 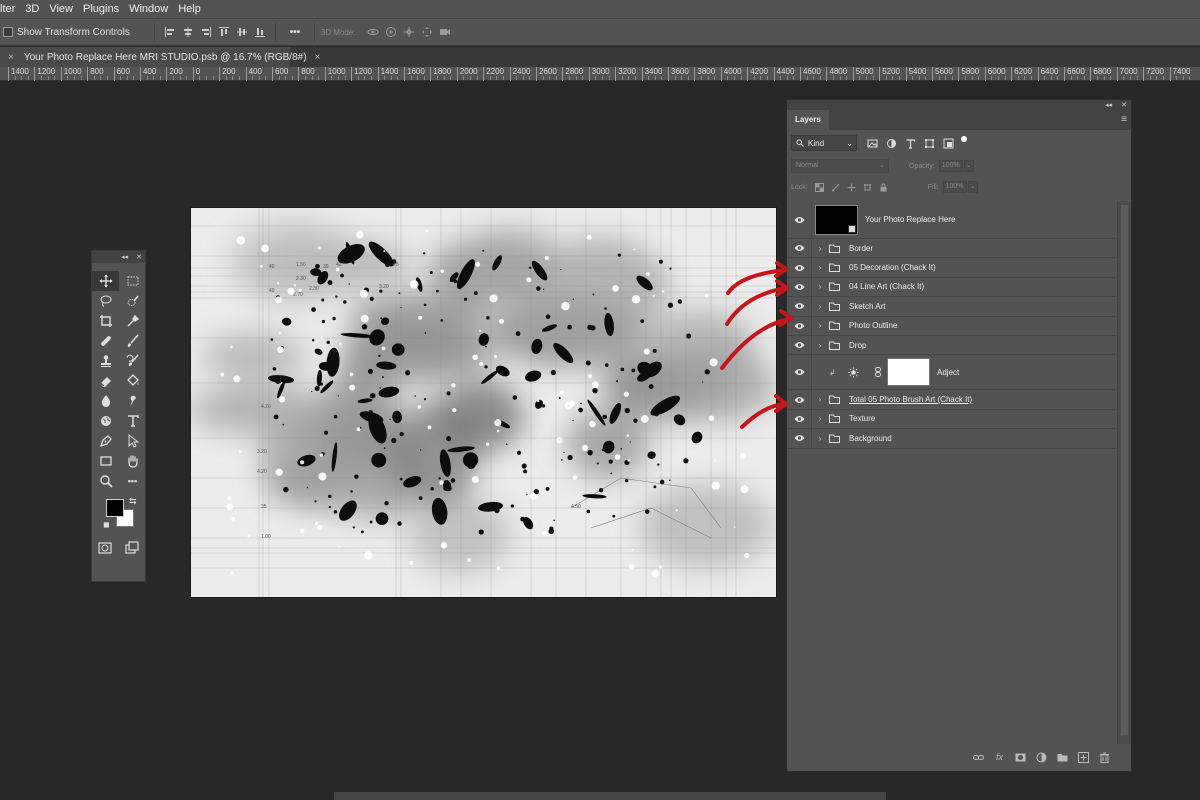 I want to click on brush-tool, so click(x=132, y=341).